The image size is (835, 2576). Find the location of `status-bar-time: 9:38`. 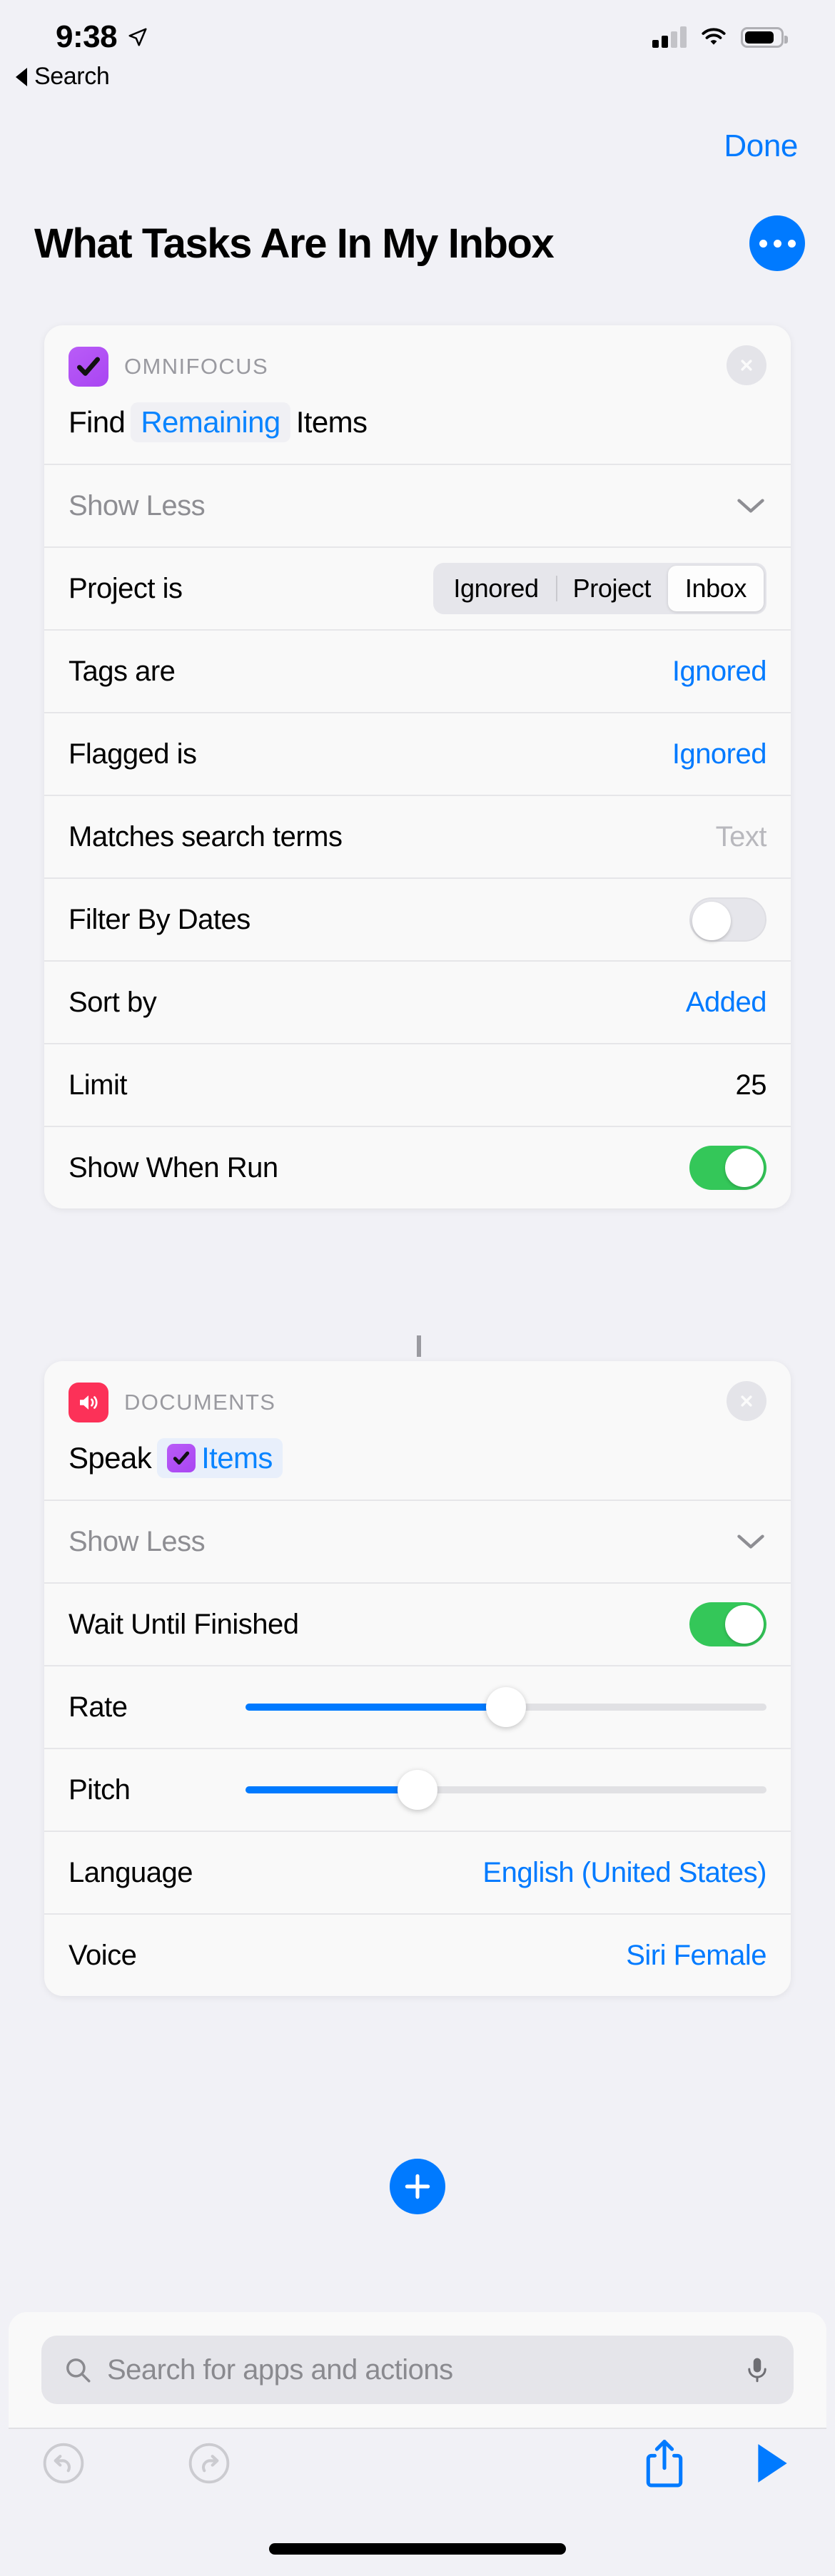

status-bar-time: 9:38 is located at coordinates (87, 36).